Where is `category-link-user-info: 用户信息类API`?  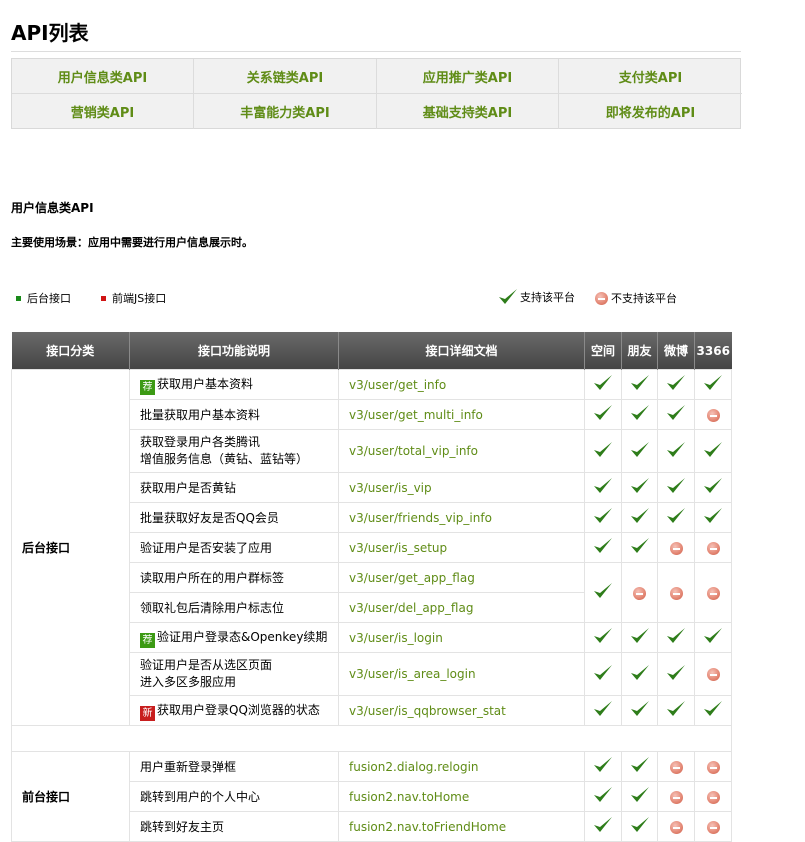
category-link-user-info: 用户信息类API is located at coordinates (103, 76).